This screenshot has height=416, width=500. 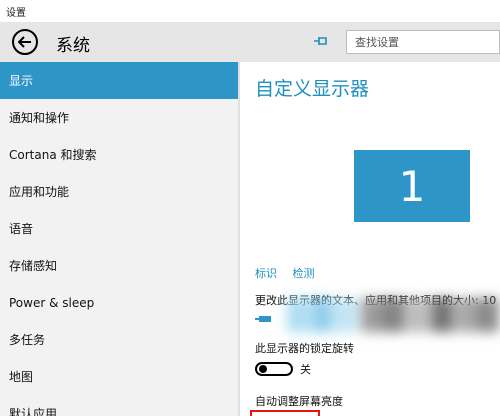 What do you see at coordinates (119, 154) in the screenshot?
I see `sidebar-item-cortana: Cortana 和搜索` at bounding box center [119, 154].